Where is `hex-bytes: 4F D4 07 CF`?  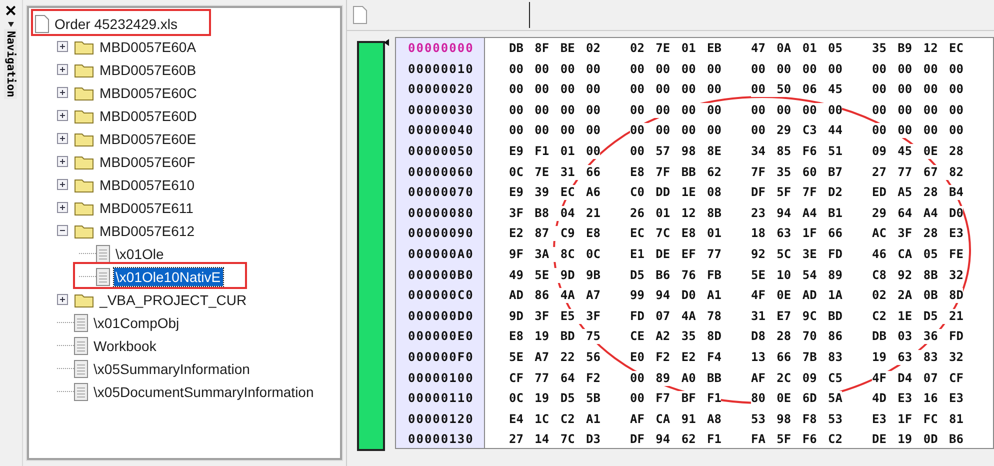 hex-bytes: 4F D4 07 CF is located at coordinates (918, 378).